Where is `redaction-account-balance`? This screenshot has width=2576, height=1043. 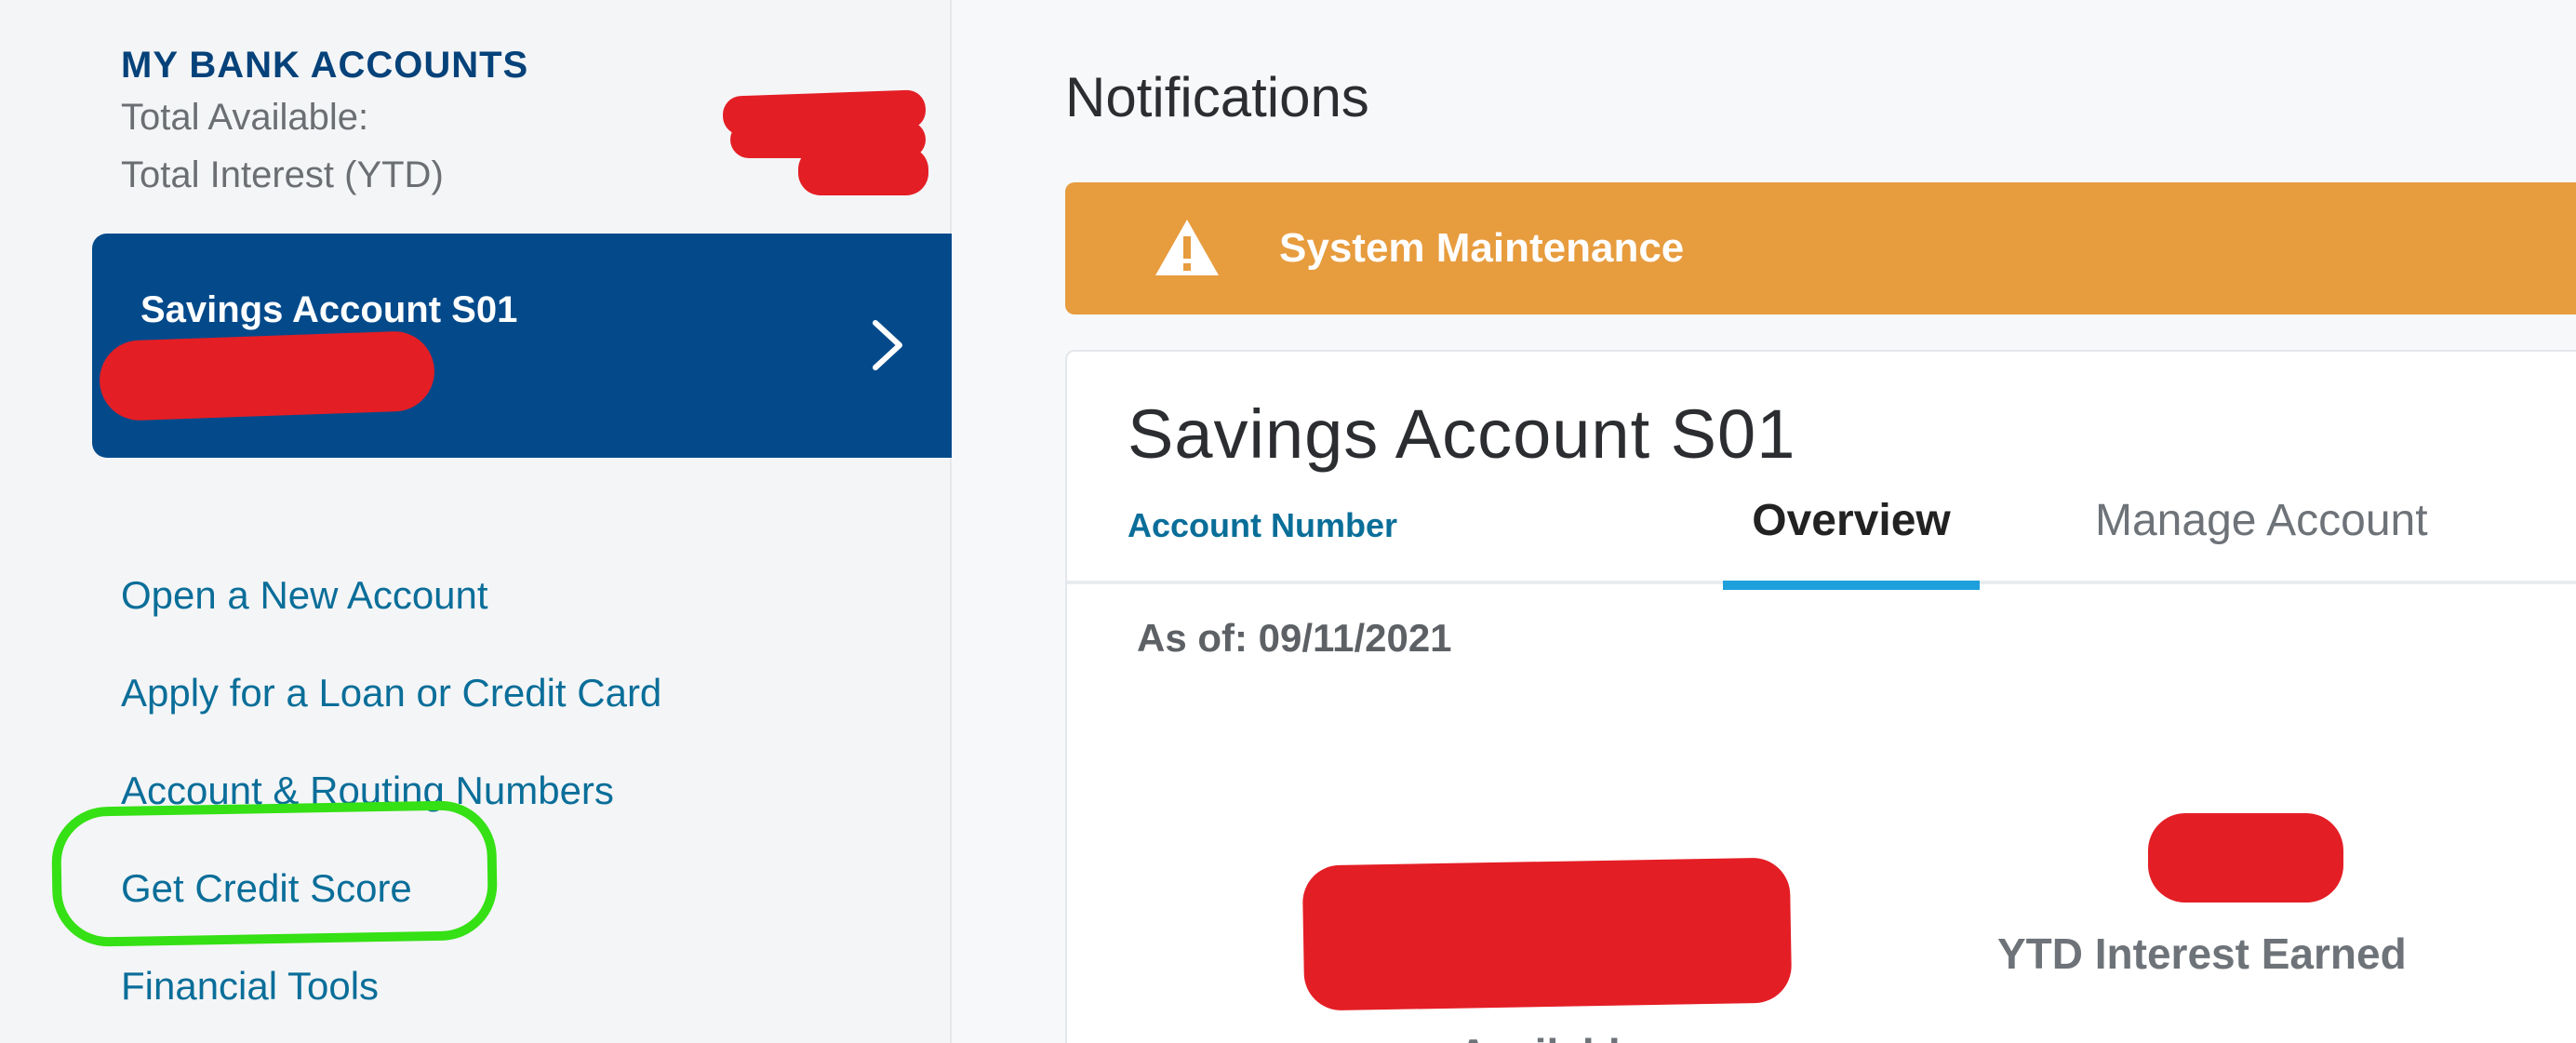 redaction-account-balance is located at coordinates (267, 375).